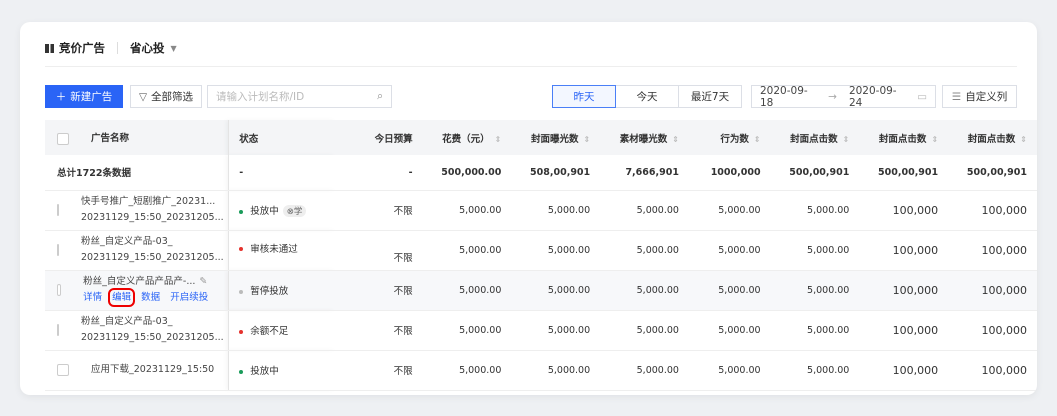 The height and width of the screenshot is (416, 1057). Describe the element at coordinates (986, 97) in the screenshot. I see `custom-columns-label: 自定义列` at that location.